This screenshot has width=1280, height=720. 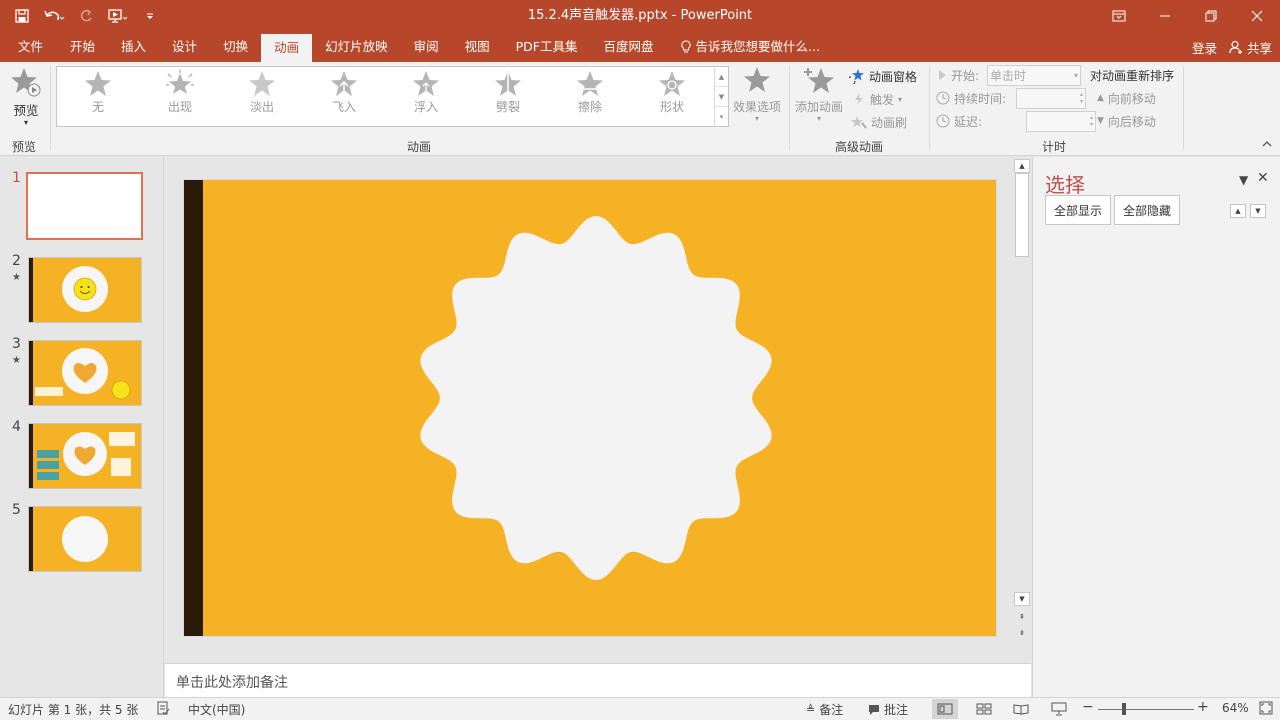 I want to click on start-row: 开始: 单击时 ▾, so click(x=1009, y=75).